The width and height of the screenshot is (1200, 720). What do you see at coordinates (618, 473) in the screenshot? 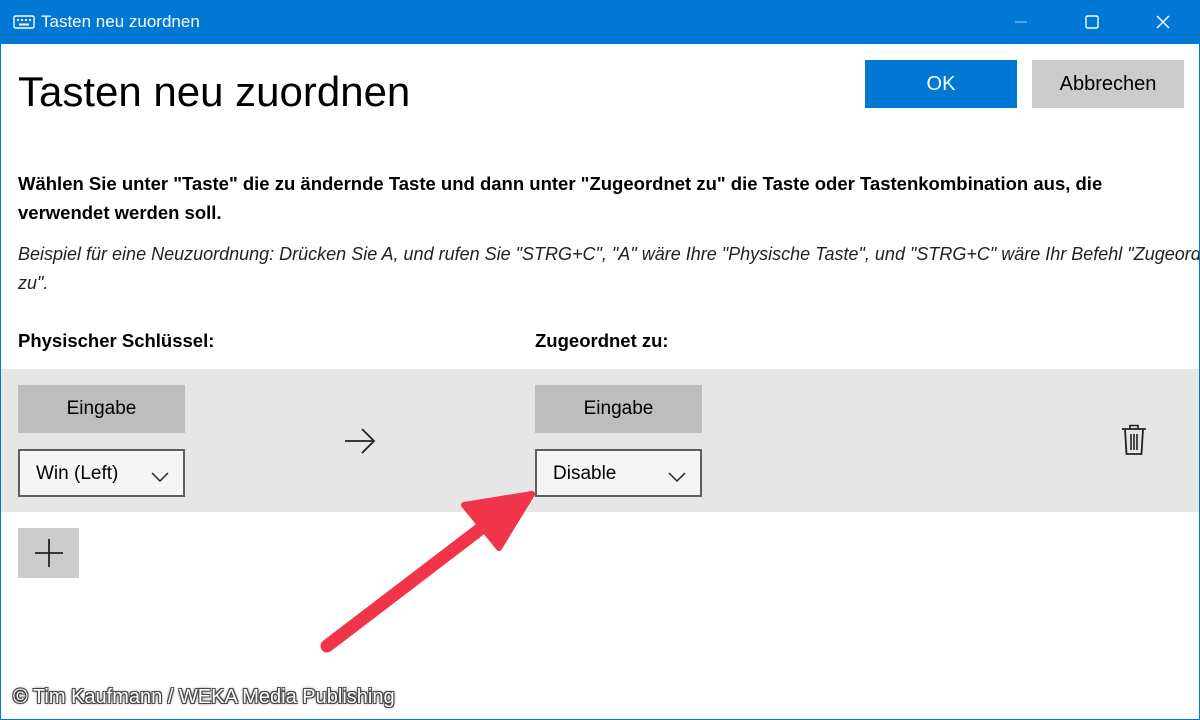
I see `mapped-key-dropdown: Disable` at bounding box center [618, 473].